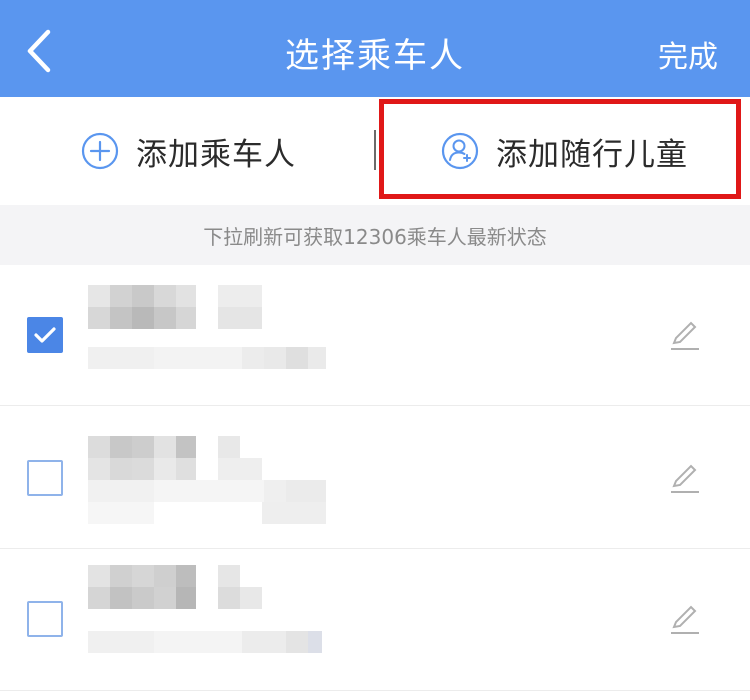 The width and height of the screenshot is (750, 700). Describe the element at coordinates (375, 235) in the screenshot. I see `refresh-hint: 下拉刷新可获取12306乘车人最新状态` at that location.